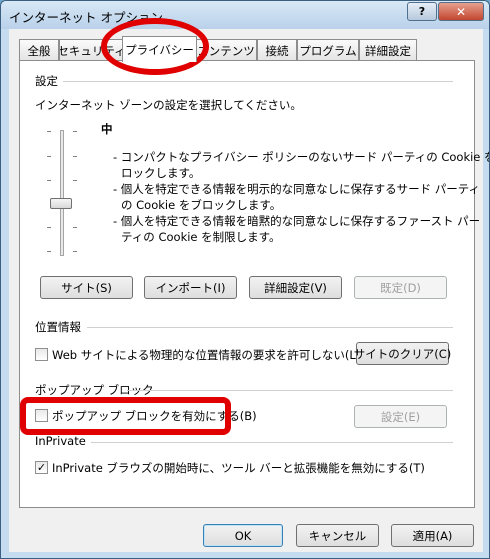  What do you see at coordinates (258, 81) in the screenshot?
I see `settings-group-line` at bounding box center [258, 81].